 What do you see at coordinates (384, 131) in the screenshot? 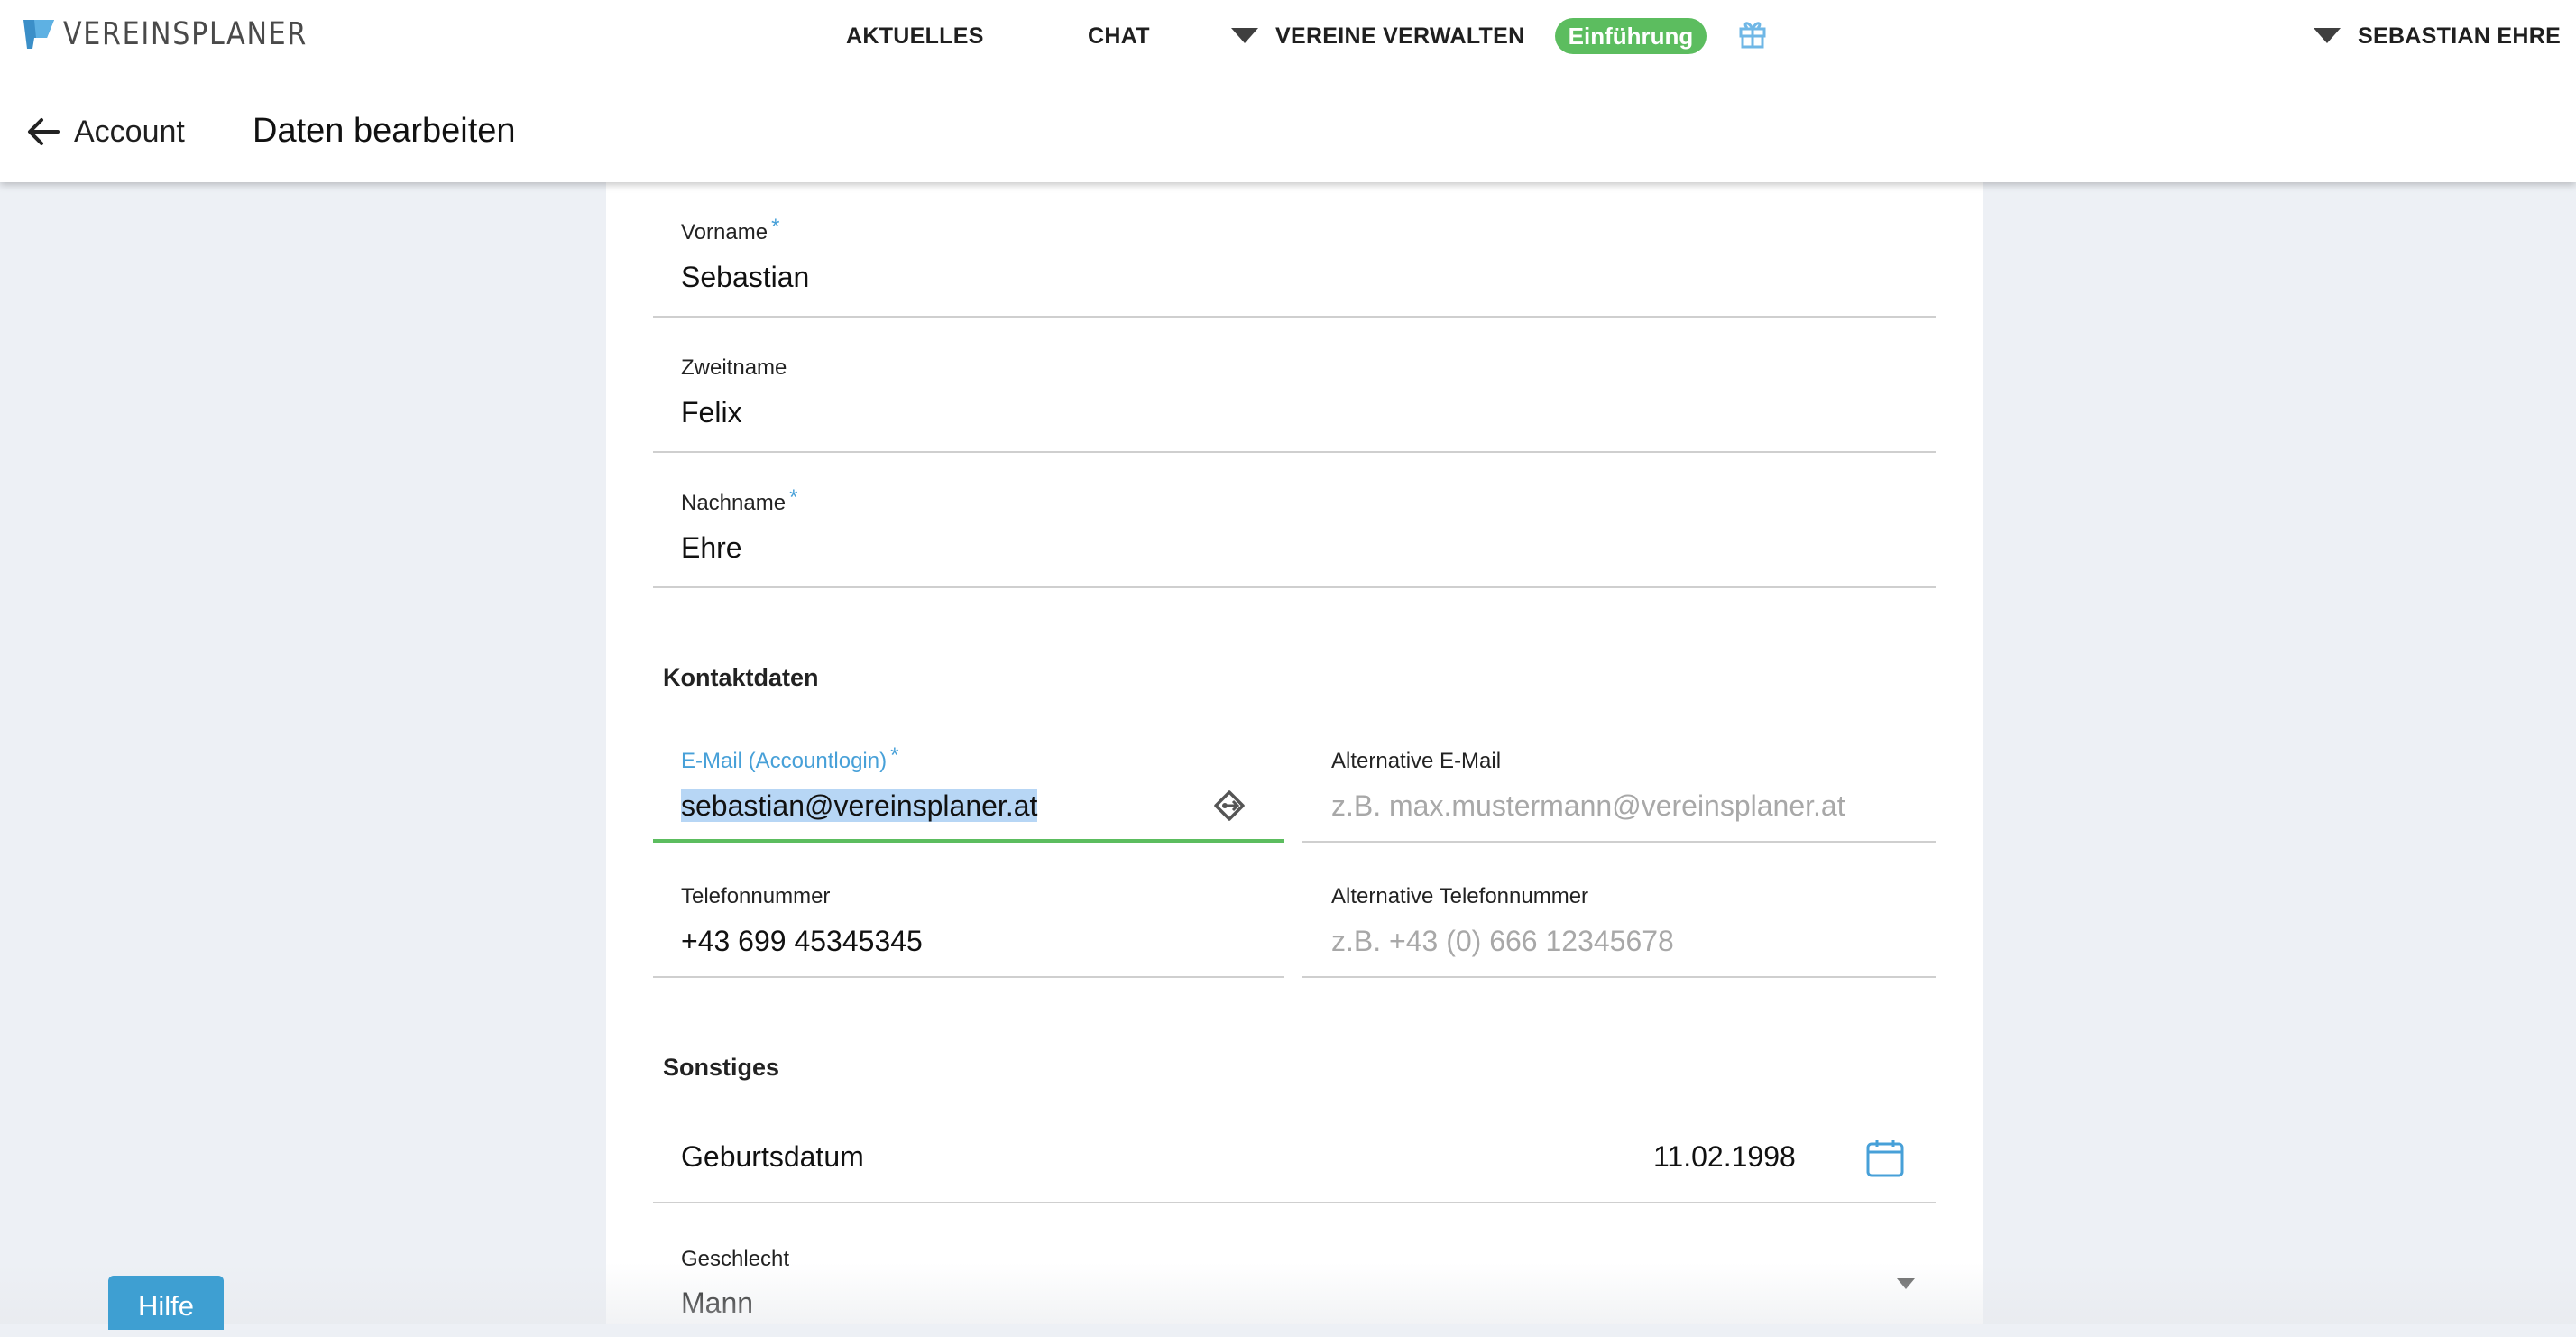
I see `page-title: Daten bearbeiten` at bounding box center [384, 131].